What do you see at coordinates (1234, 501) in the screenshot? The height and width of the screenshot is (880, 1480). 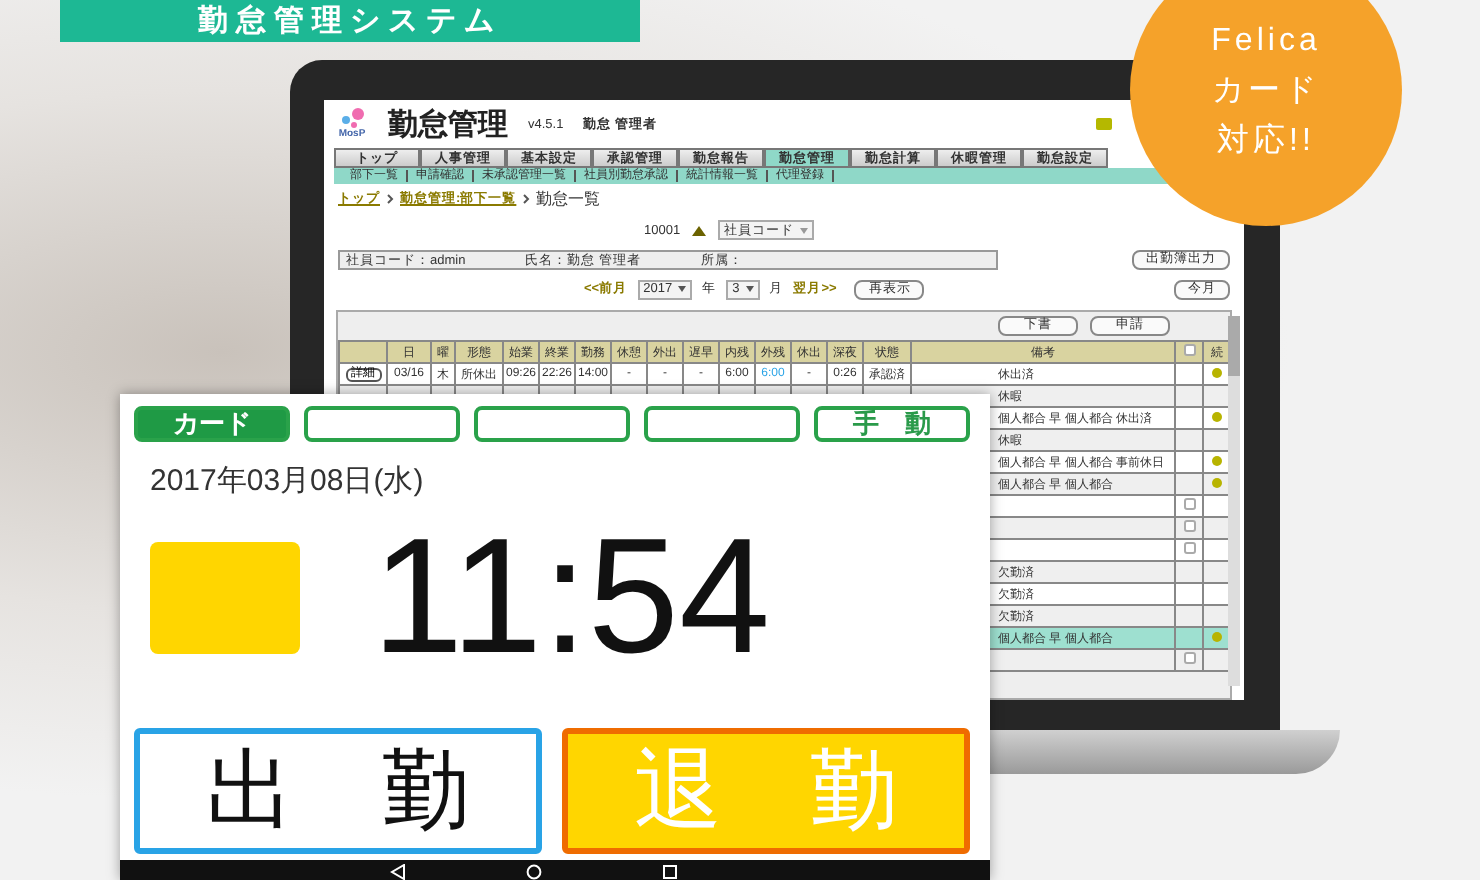 I see `scrollbar` at bounding box center [1234, 501].